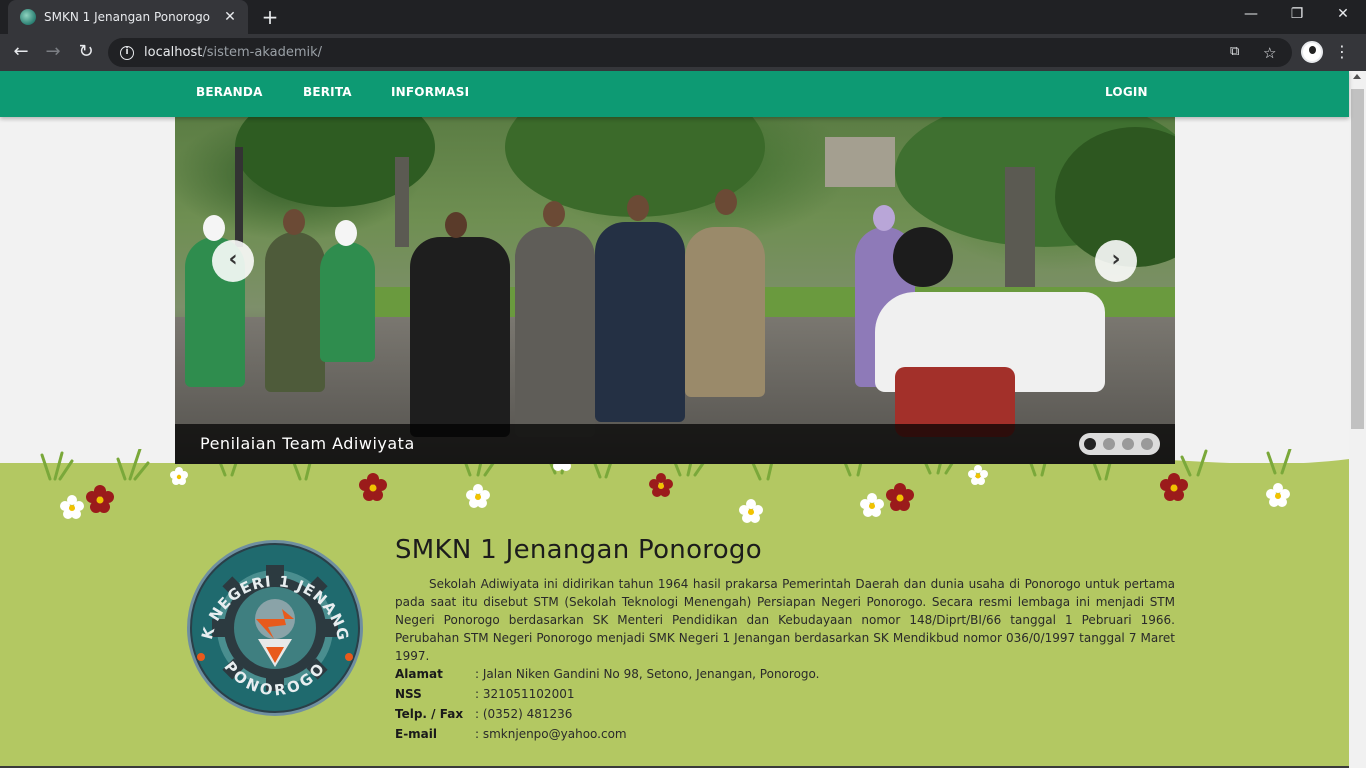  What do you see at coordinates (28, 17) in the screenshot?
I see `site-favicon-icon` at bounding box center [28, 17].